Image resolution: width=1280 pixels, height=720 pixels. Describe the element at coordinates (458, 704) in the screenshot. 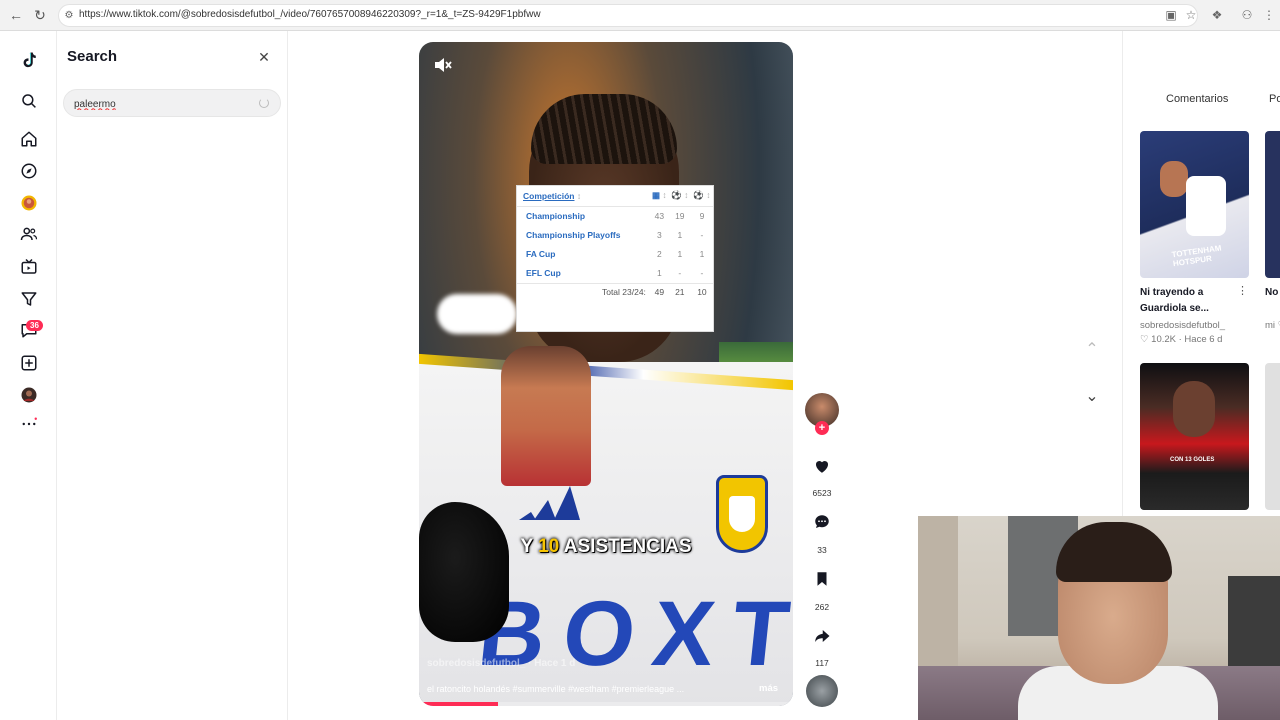

I see `video-progress-fill` at that location.